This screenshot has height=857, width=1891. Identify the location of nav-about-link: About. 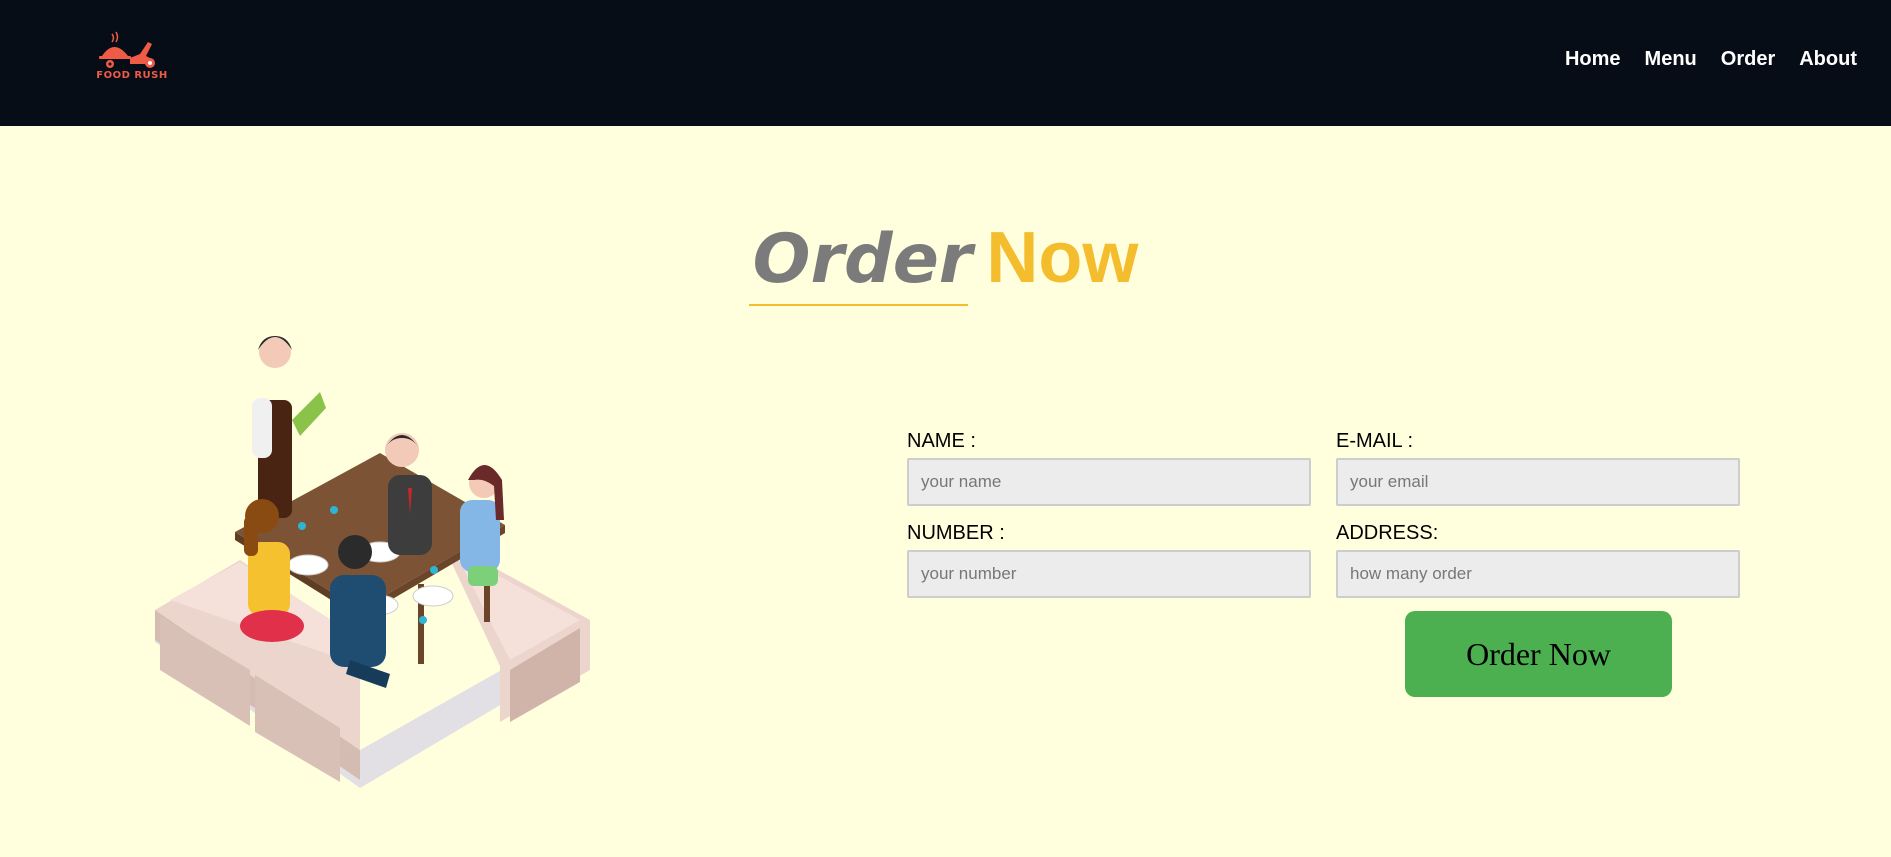
(1828, 59).